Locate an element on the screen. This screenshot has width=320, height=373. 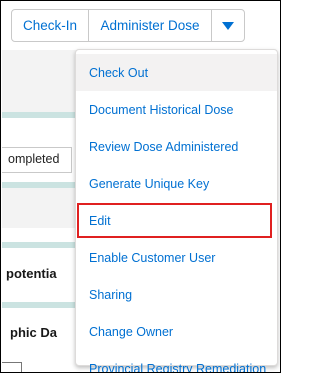
administer-dose-button: Administer Dose is located at coordinates (150, 25).